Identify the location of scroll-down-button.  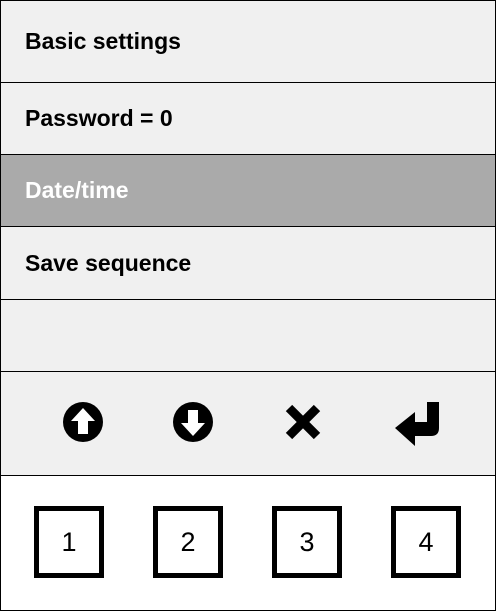
(193, 422).